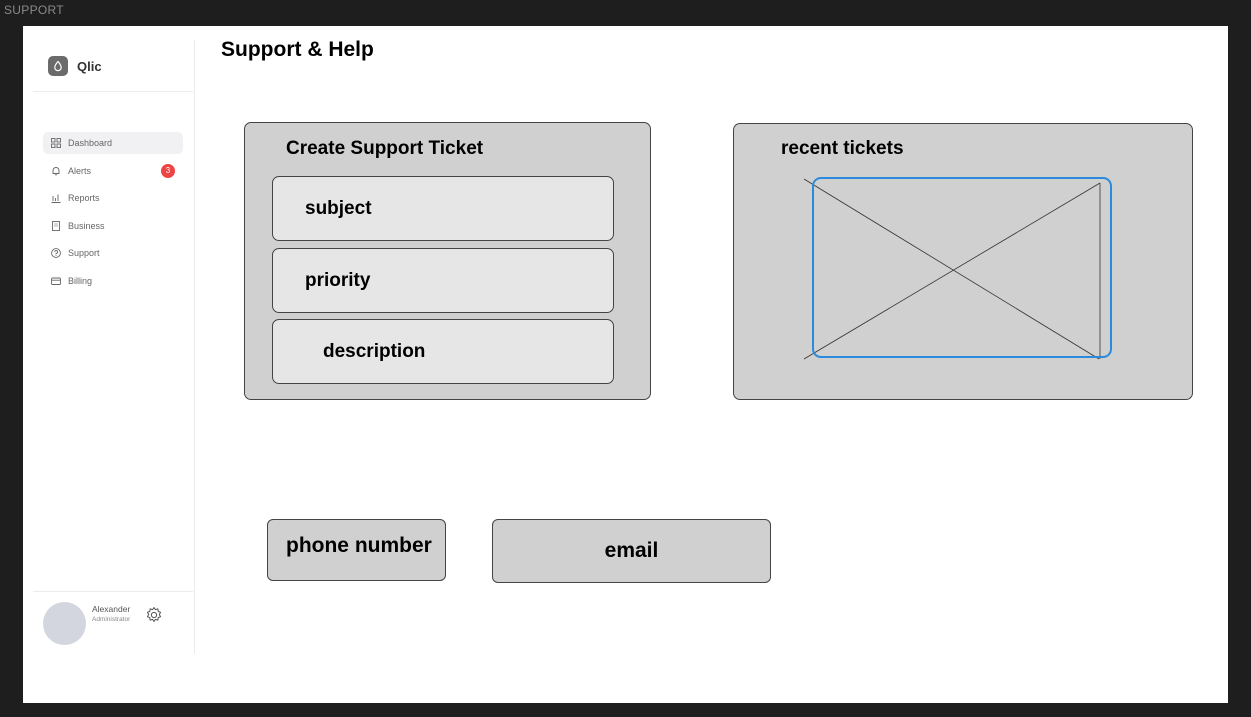 Image resolution: width=1251 pixels, height=717 pixels. I want to click on create-ticket-title: Create Support Ticket, so click(385, 148).